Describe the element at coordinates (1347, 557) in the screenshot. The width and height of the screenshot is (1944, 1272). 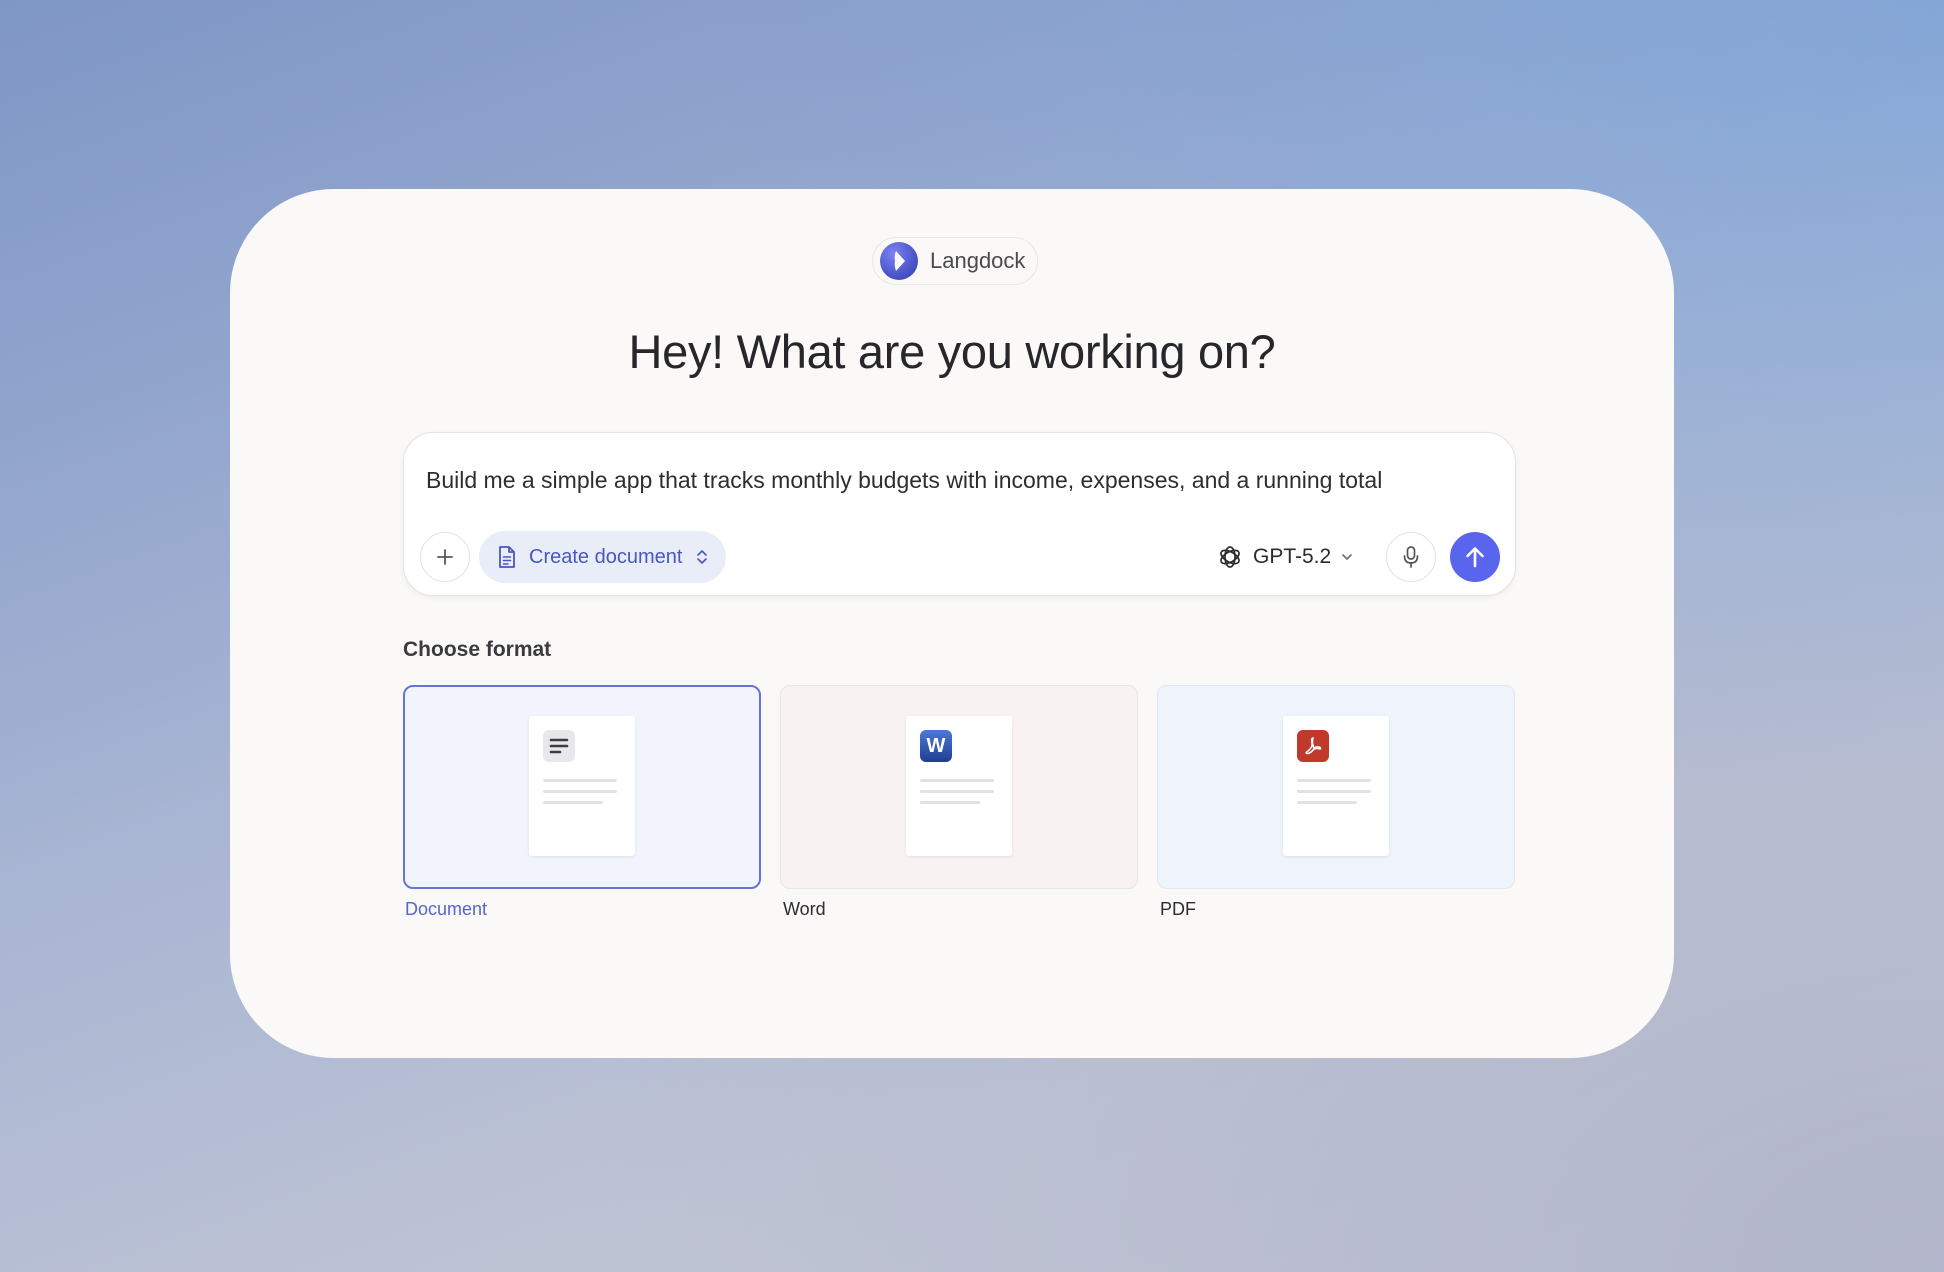
I see `chevron-down-icon` at that location.